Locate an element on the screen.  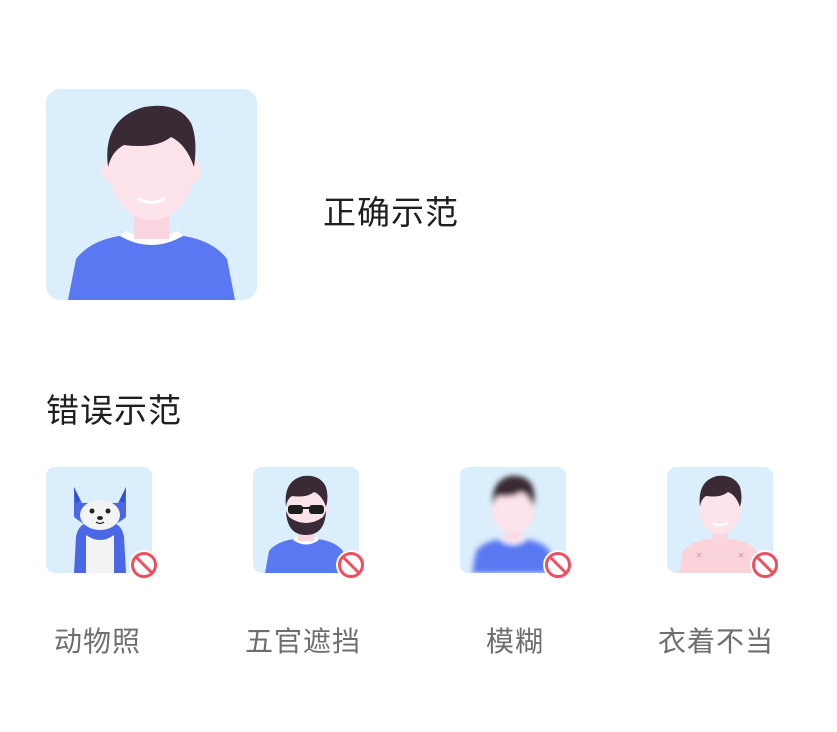
wrong-example-caption: 模糊 is located at coordinates (515, 641).